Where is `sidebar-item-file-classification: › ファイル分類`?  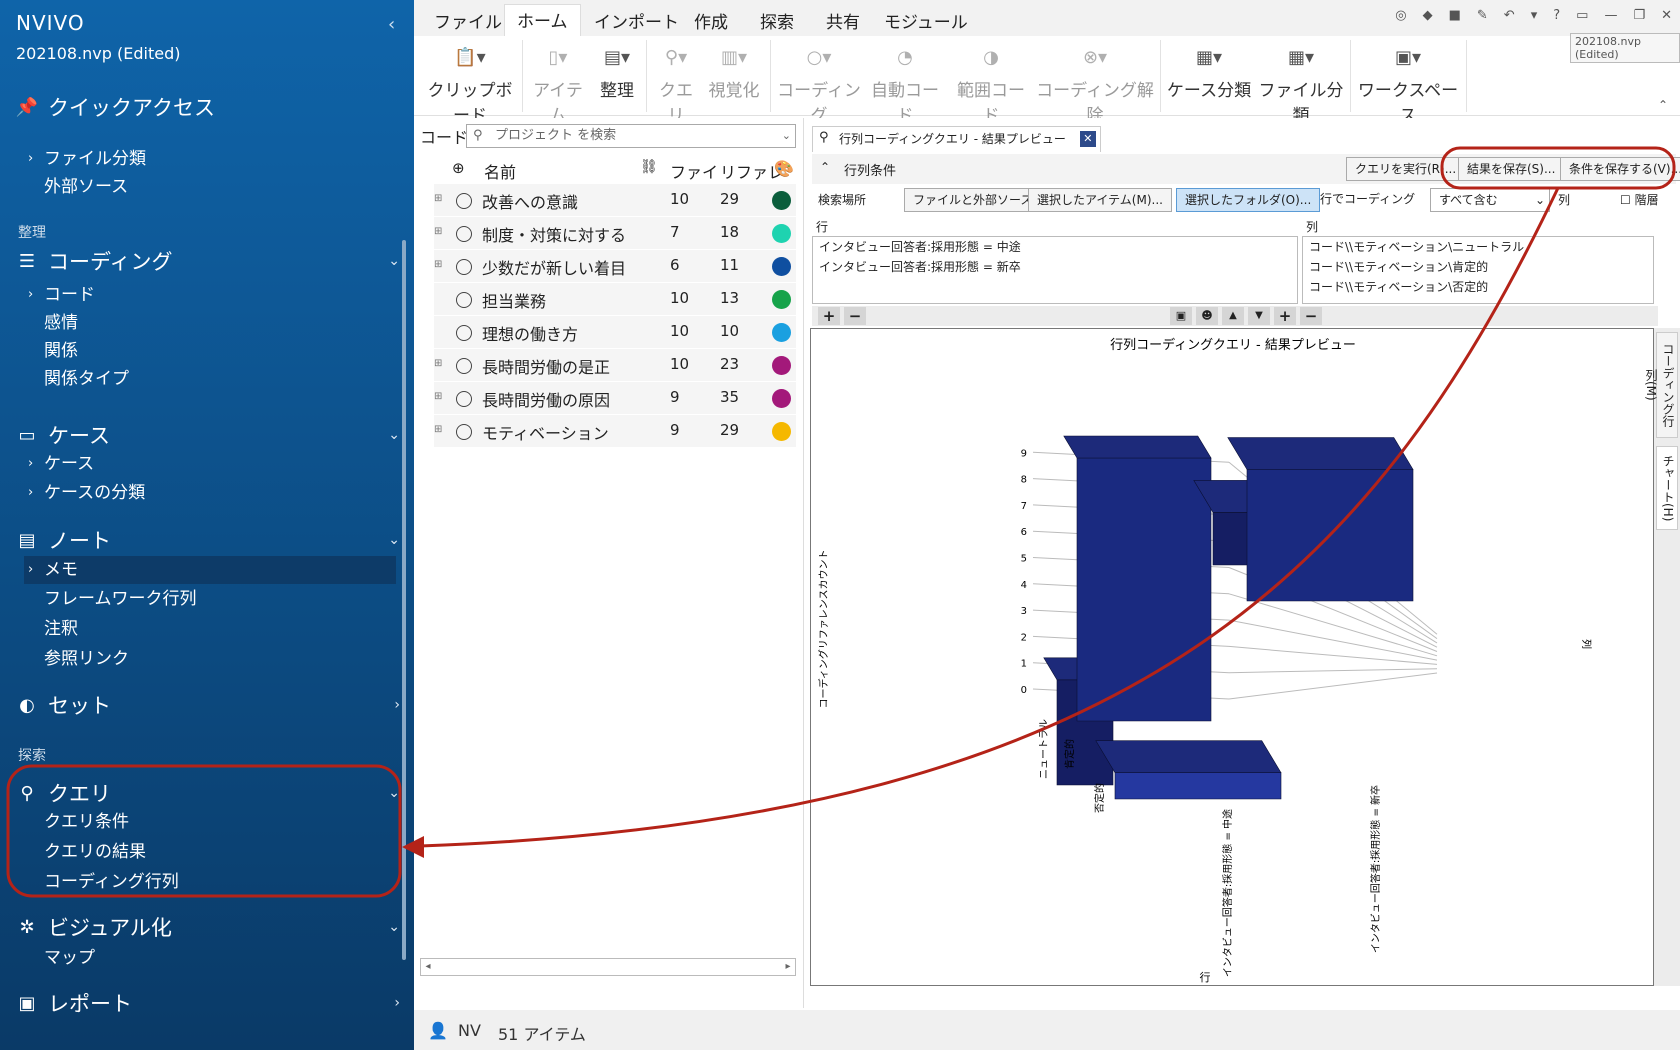
sidebar-item-file-classification: › ファイル分類 is located at coordinates (210, 159).